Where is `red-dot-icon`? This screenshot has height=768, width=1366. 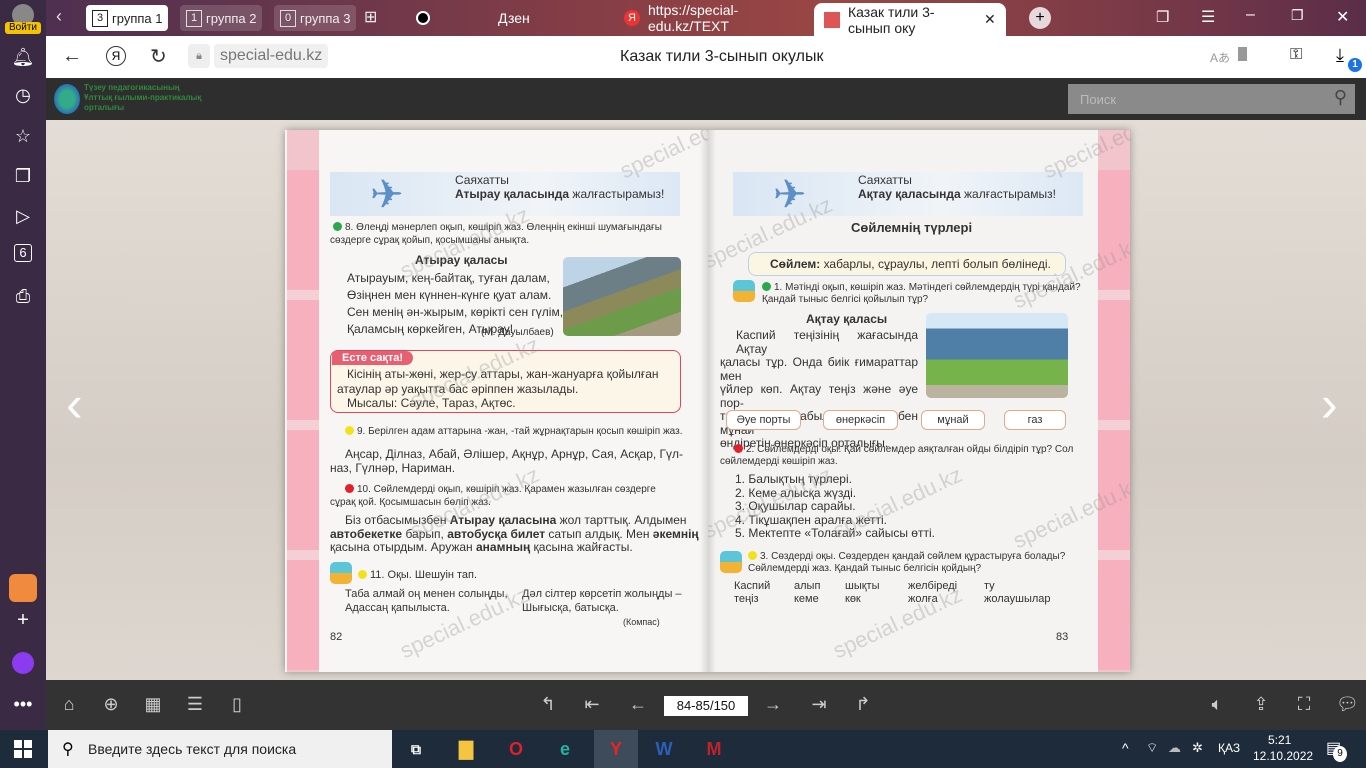 red-dot-icon is located at coordinates (349, 488).